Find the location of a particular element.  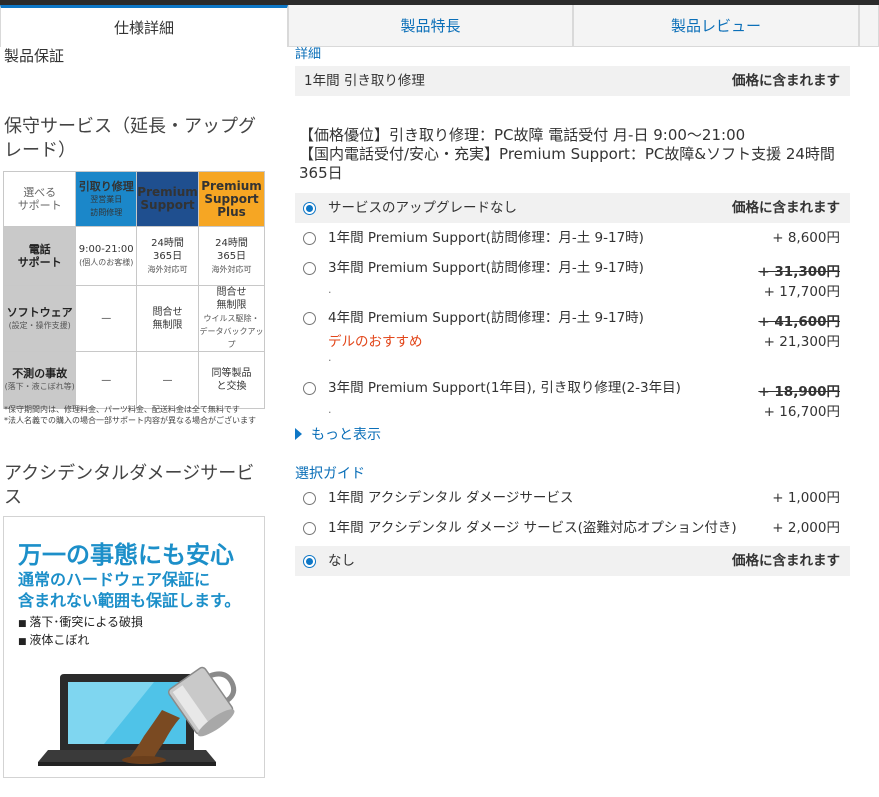

promo-bullet: 落下･衝突による破損 is located at coordinates (80, 621).